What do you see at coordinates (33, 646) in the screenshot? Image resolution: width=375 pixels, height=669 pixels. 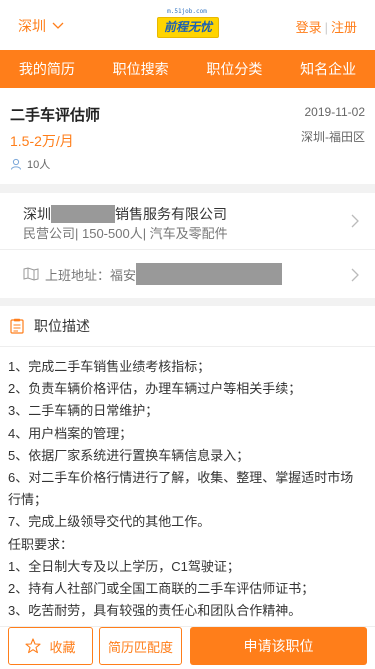 I see `star-icon` at bounding box center [33, 646].